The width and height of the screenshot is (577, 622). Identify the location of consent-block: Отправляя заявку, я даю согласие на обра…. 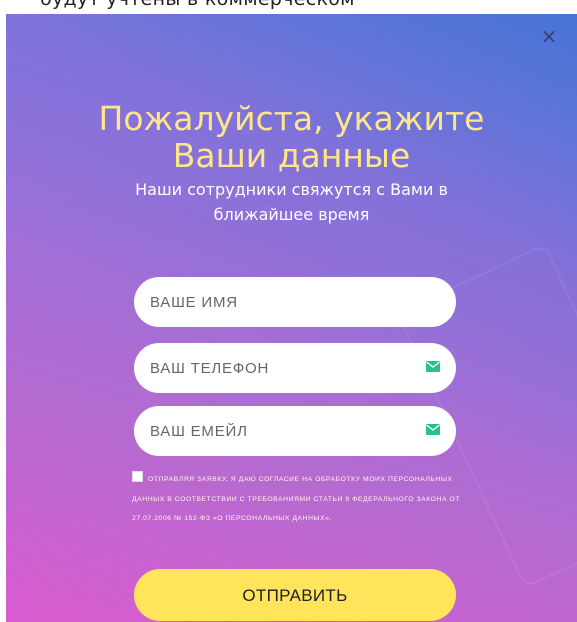
(297, 499).